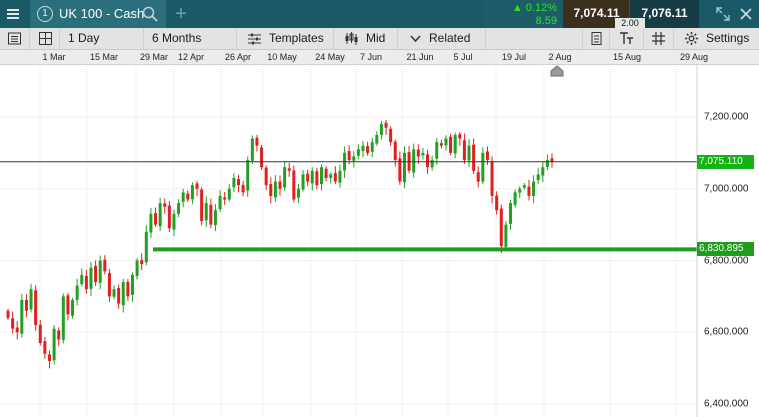 The width and height of the screenshot is (759, 417). Describe the element at coordinates (725, 161) in the screenshot. I see `current-price-tag: 7,075.110` at that location.